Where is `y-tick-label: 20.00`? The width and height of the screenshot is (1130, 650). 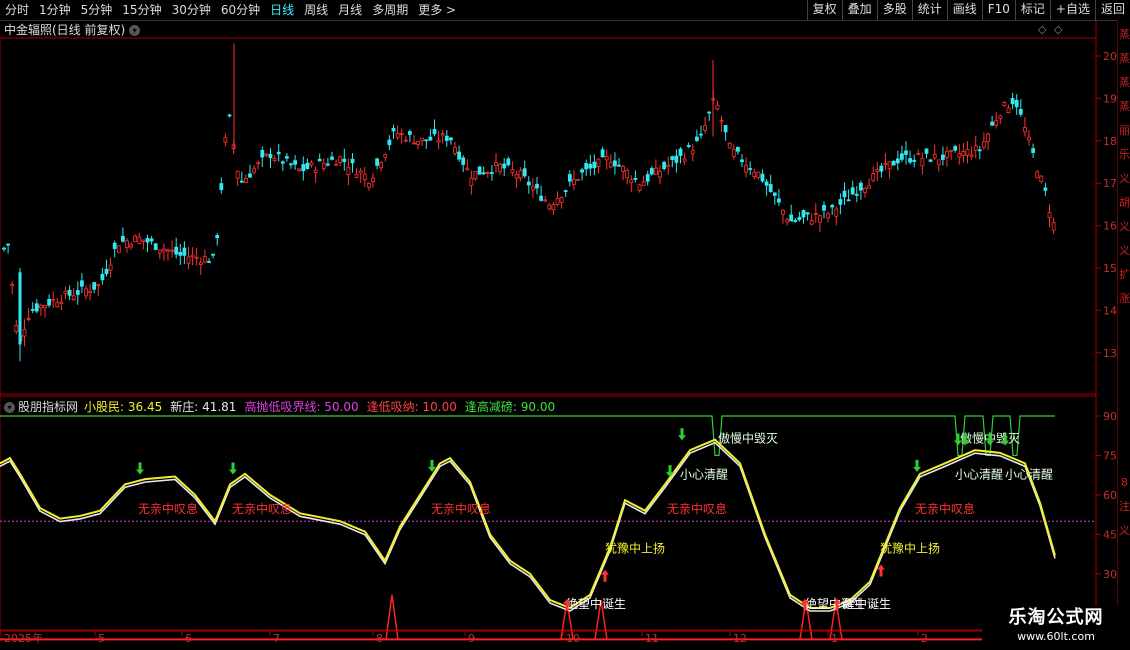 y-tick-label: 20.00 is located at coordinates (1110, 56).